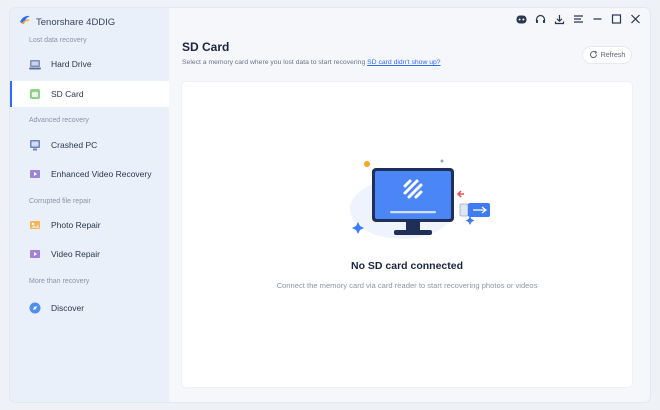 The height and width of the screenshot is (410, 660). What do you see at coordinates (35, 174) in the screenshot?
I see `video-recovery-icon` at bounding box center [35, 174].